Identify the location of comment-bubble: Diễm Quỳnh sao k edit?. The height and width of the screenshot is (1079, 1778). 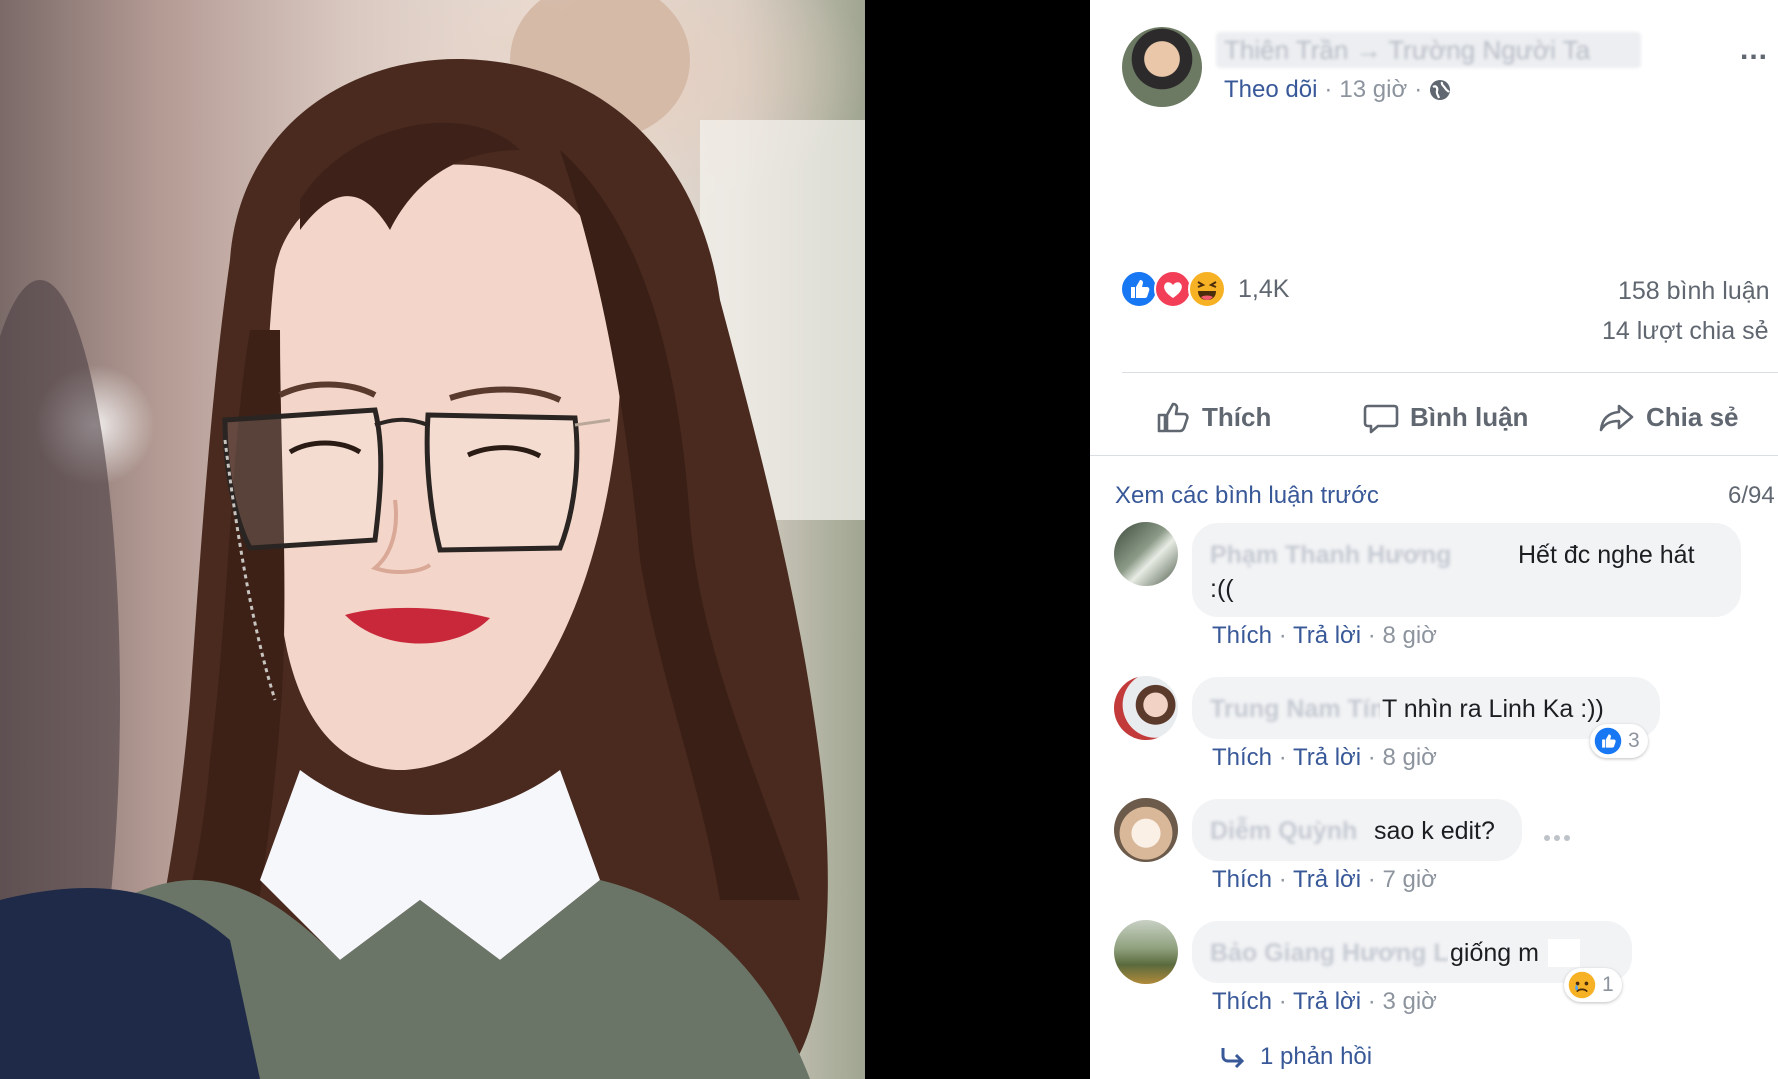
(1357, 830).